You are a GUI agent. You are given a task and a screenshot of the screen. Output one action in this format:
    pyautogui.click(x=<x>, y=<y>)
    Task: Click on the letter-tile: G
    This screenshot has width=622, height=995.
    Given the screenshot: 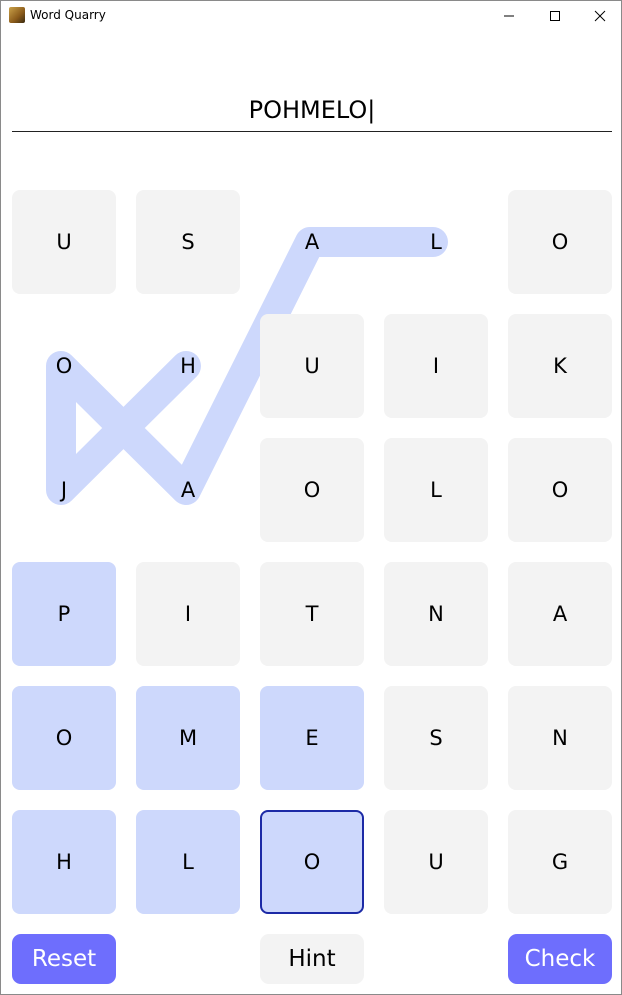 What is the action you would take?
    pyautogui.click(x=560, y=862)
    